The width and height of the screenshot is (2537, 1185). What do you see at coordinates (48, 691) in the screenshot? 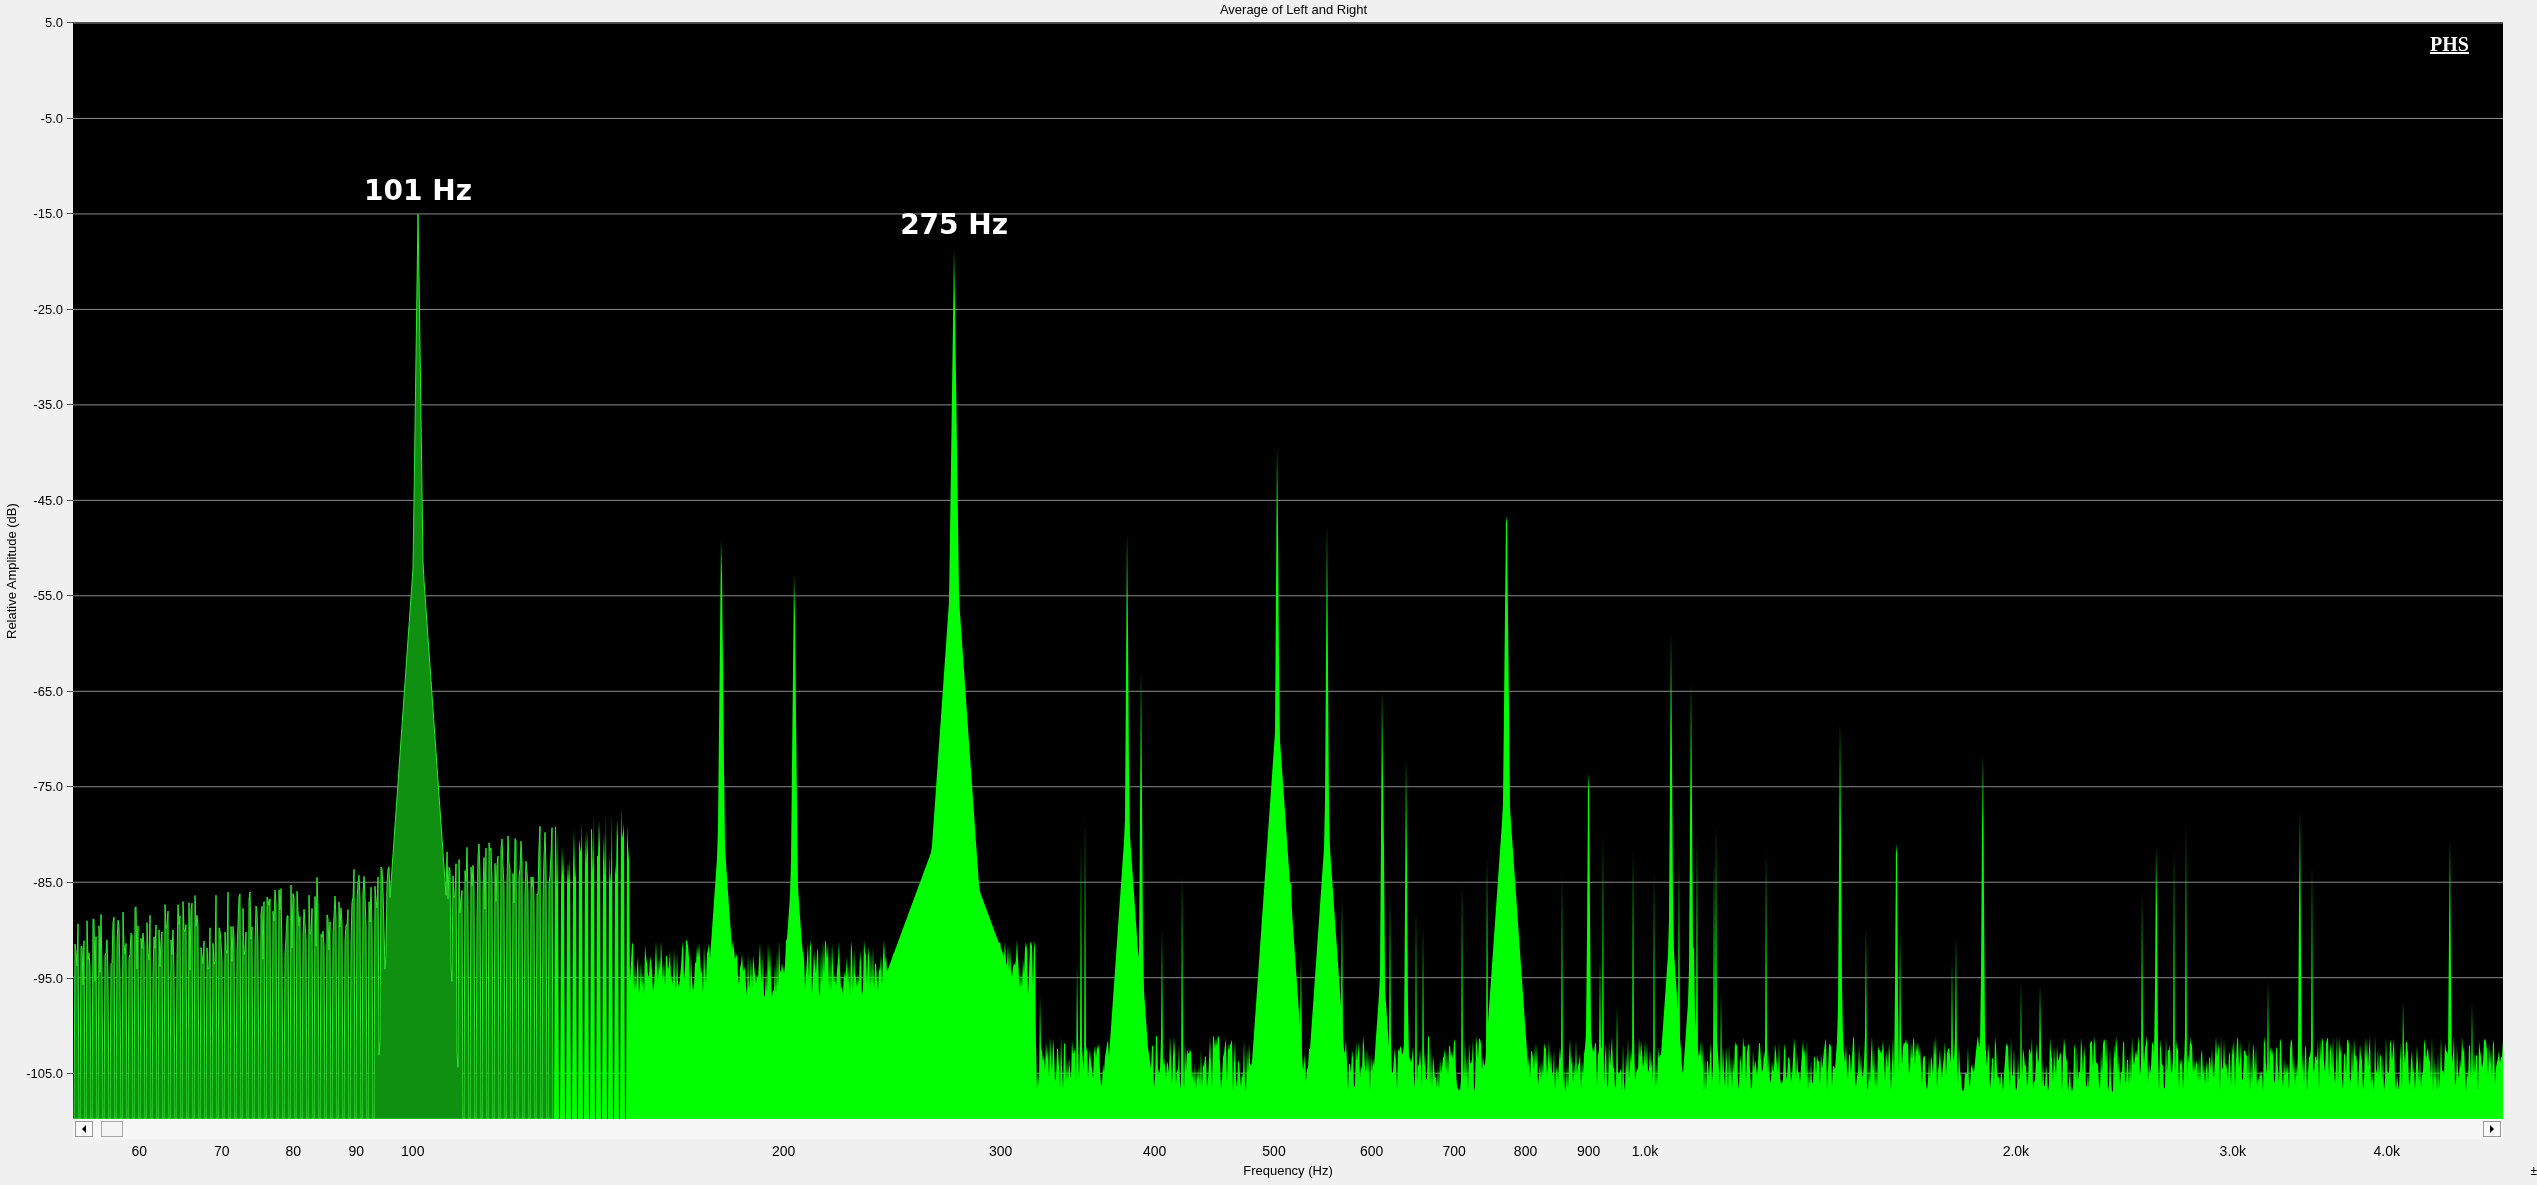
I see `tick-label: -65.0` at bounding box center [48, 691].